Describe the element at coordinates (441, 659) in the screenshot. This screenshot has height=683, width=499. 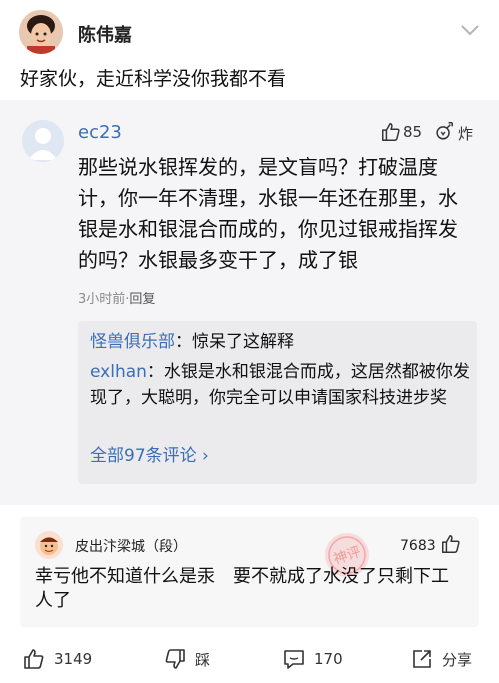
I see `share-button: 分享` at that location.